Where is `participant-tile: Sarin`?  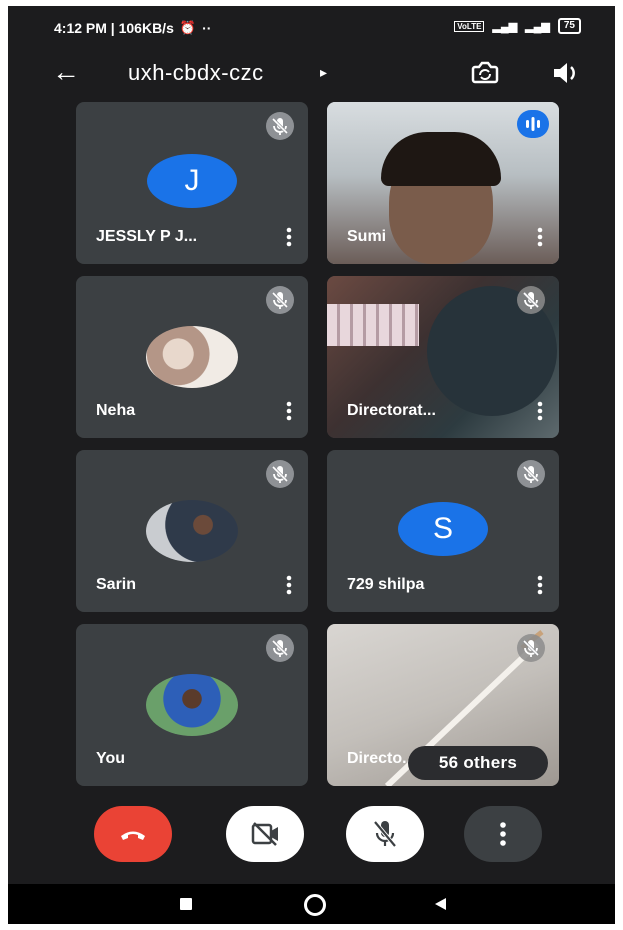
participant-tile: Sarin is located at coordinates (192, 531).